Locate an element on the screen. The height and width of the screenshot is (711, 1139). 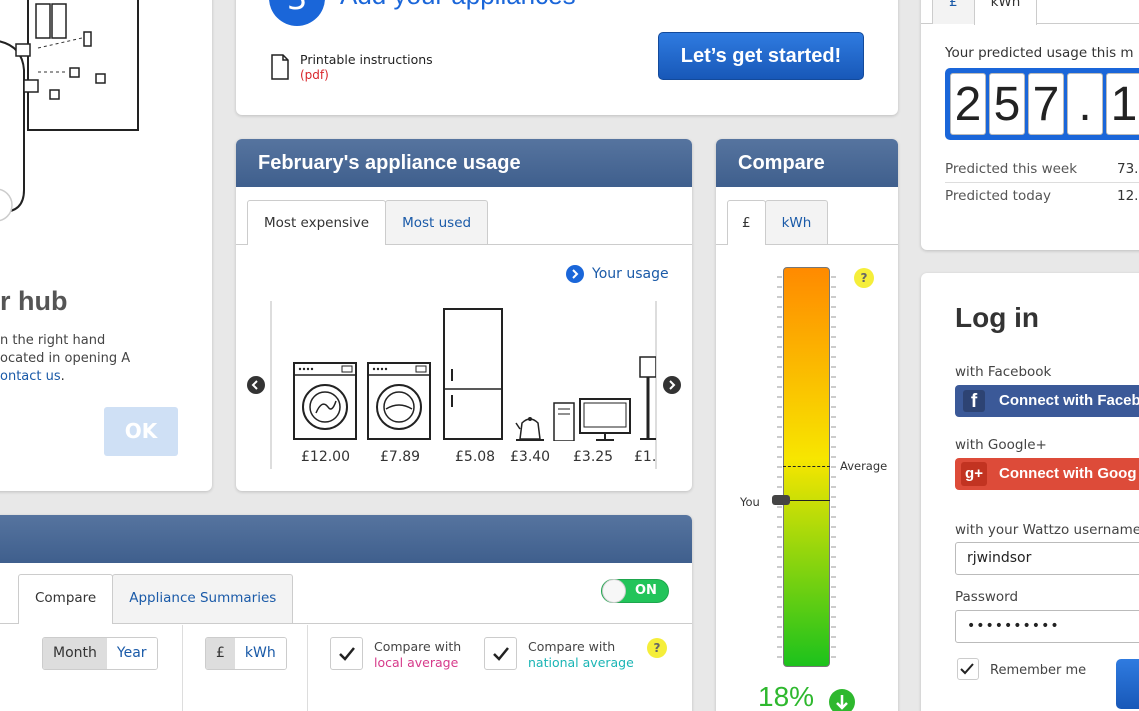
compare-panel: Compare £ kWh ? Average You 18% is located at coordinates (807, 425).